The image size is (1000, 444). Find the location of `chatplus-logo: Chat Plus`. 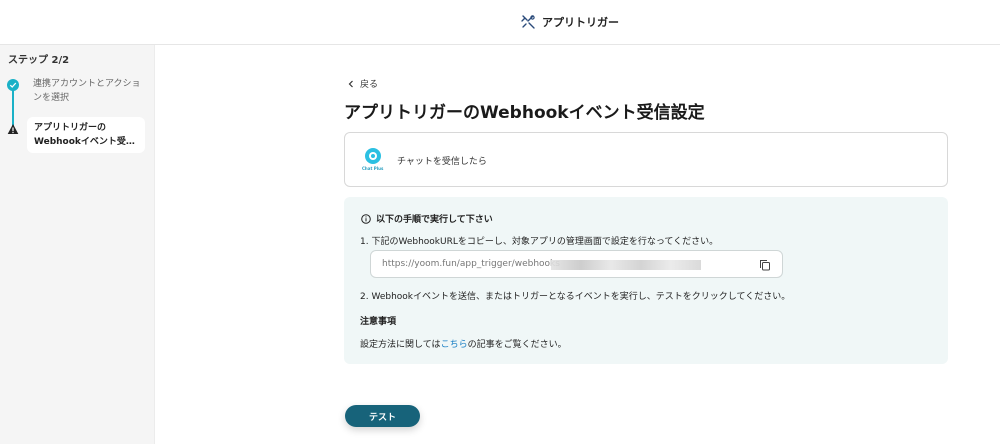

chatplus-logo: Chat Plus is located at coordinates (373, 161).